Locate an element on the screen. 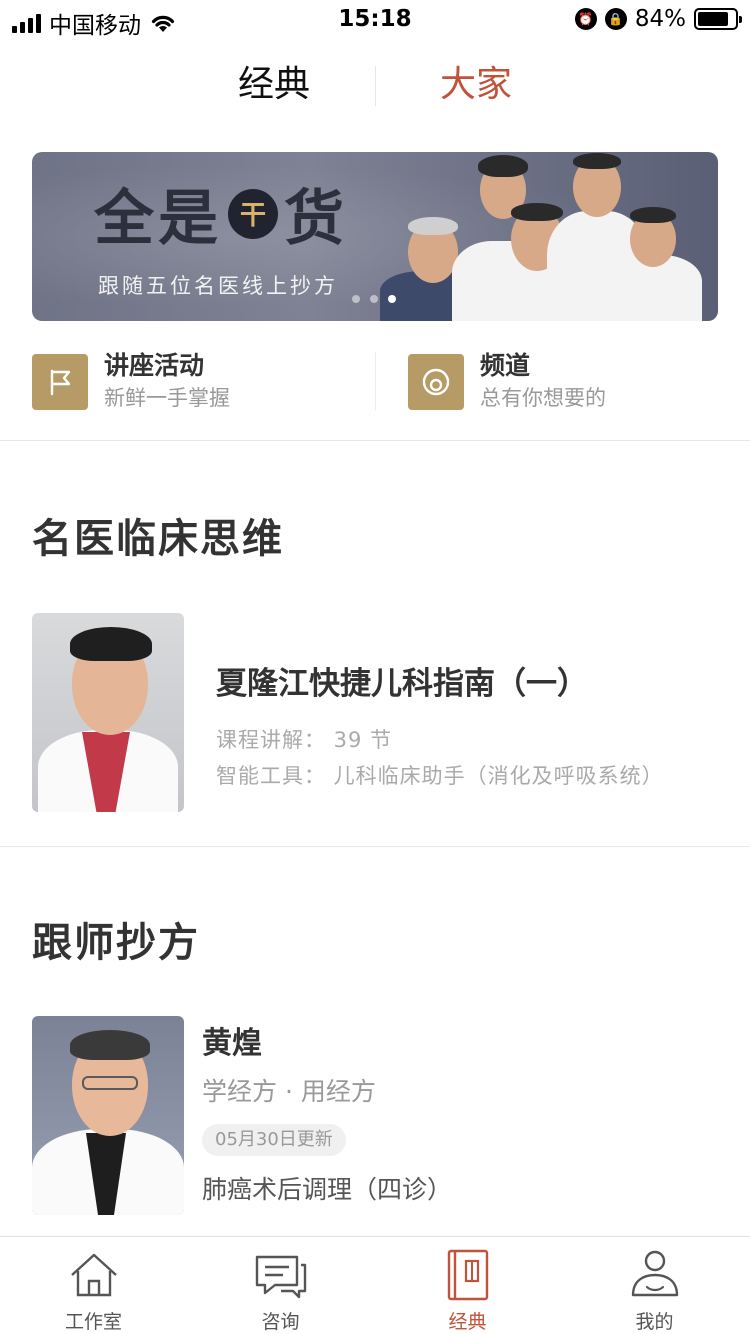 The height and width of the screenshot is (1334, 750). chat-icon is located at coordinates (281, 1277).